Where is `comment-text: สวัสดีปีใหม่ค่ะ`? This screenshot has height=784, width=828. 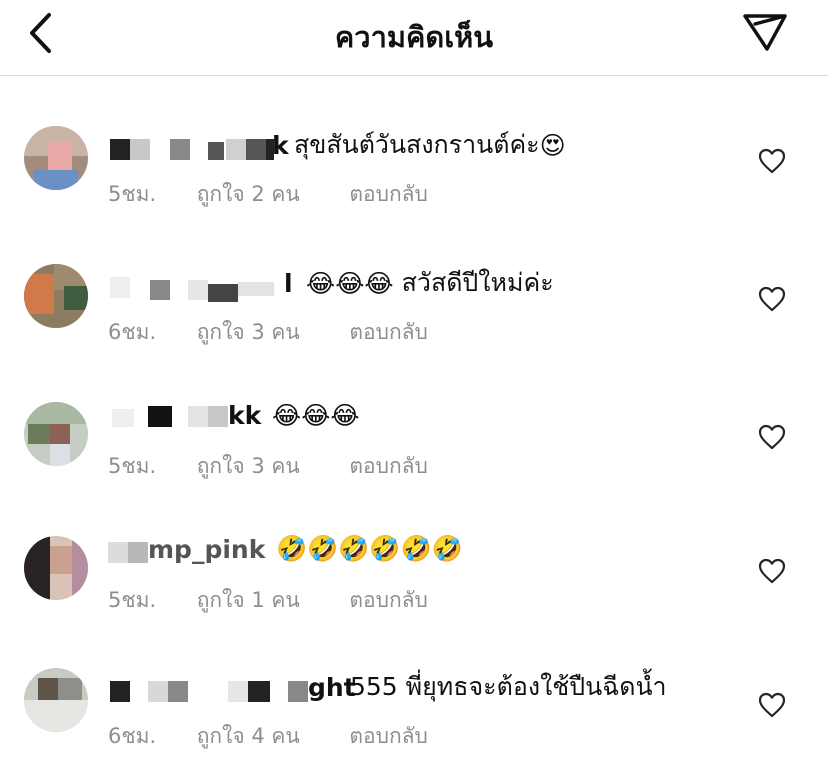 comment-text: สวัสดีปีใหม่ค่ะ is located at coordinates (477, 282).